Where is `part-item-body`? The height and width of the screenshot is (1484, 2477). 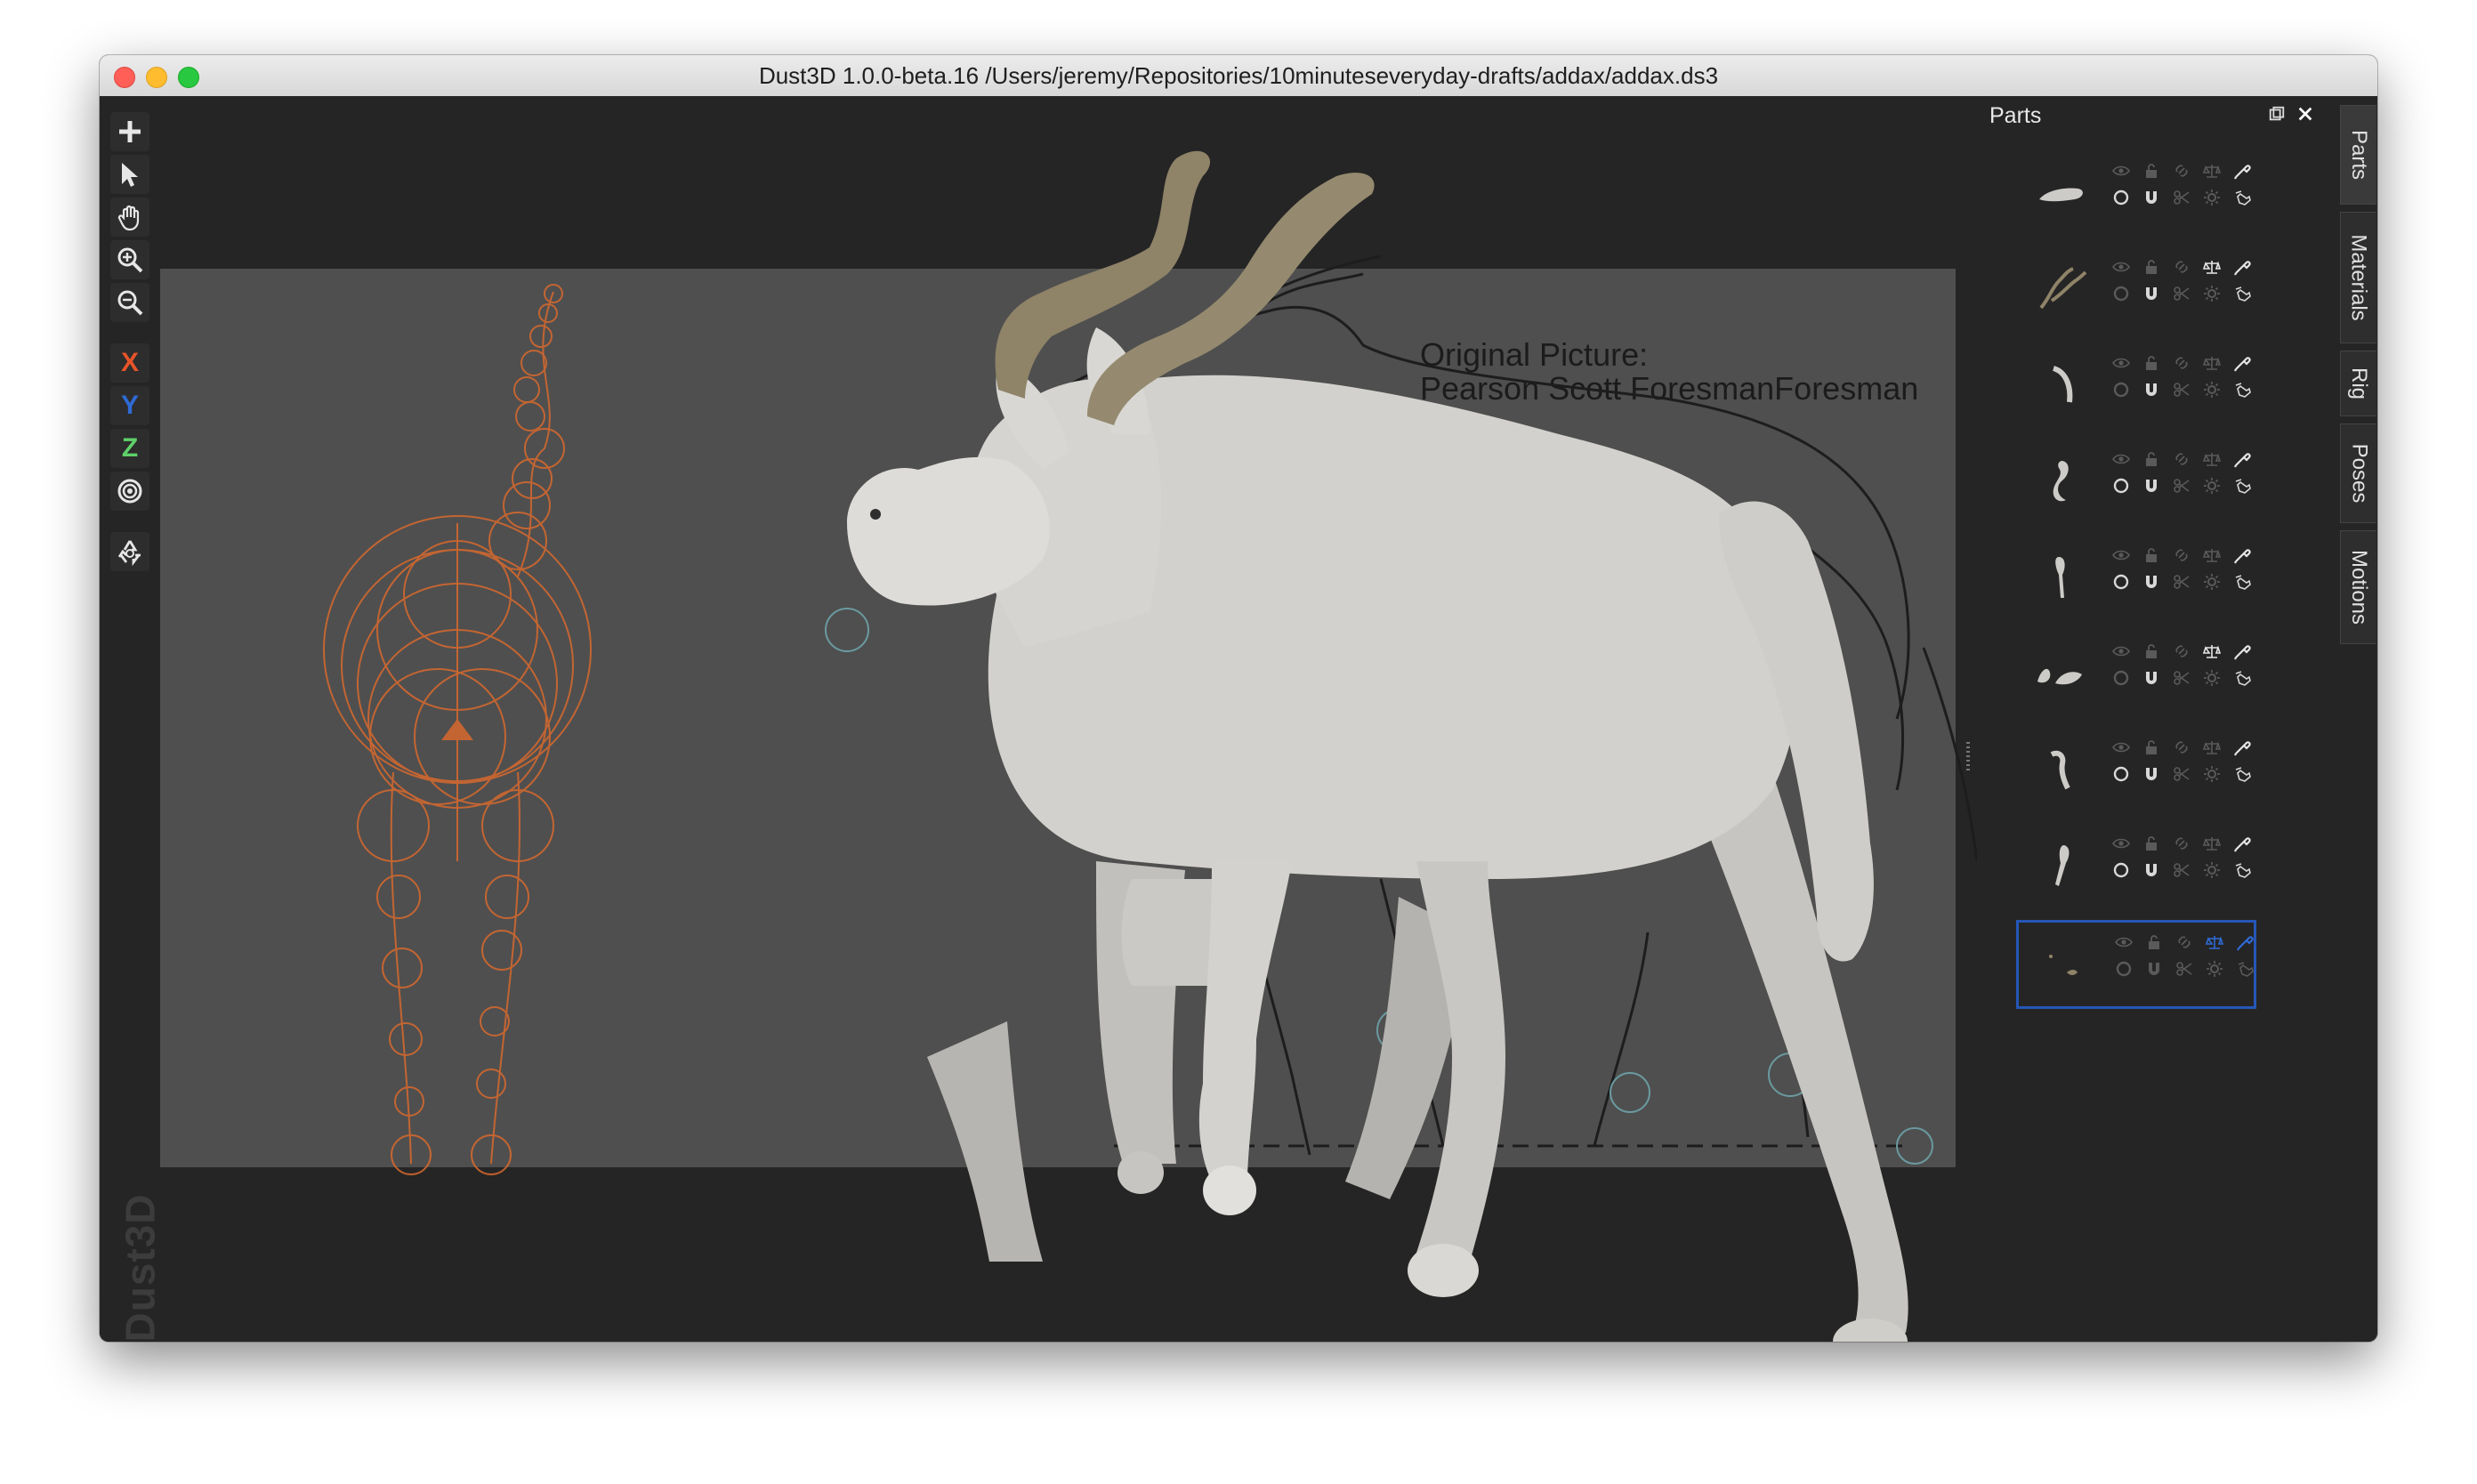 part-item-body is located at coordinates (2133, 193).